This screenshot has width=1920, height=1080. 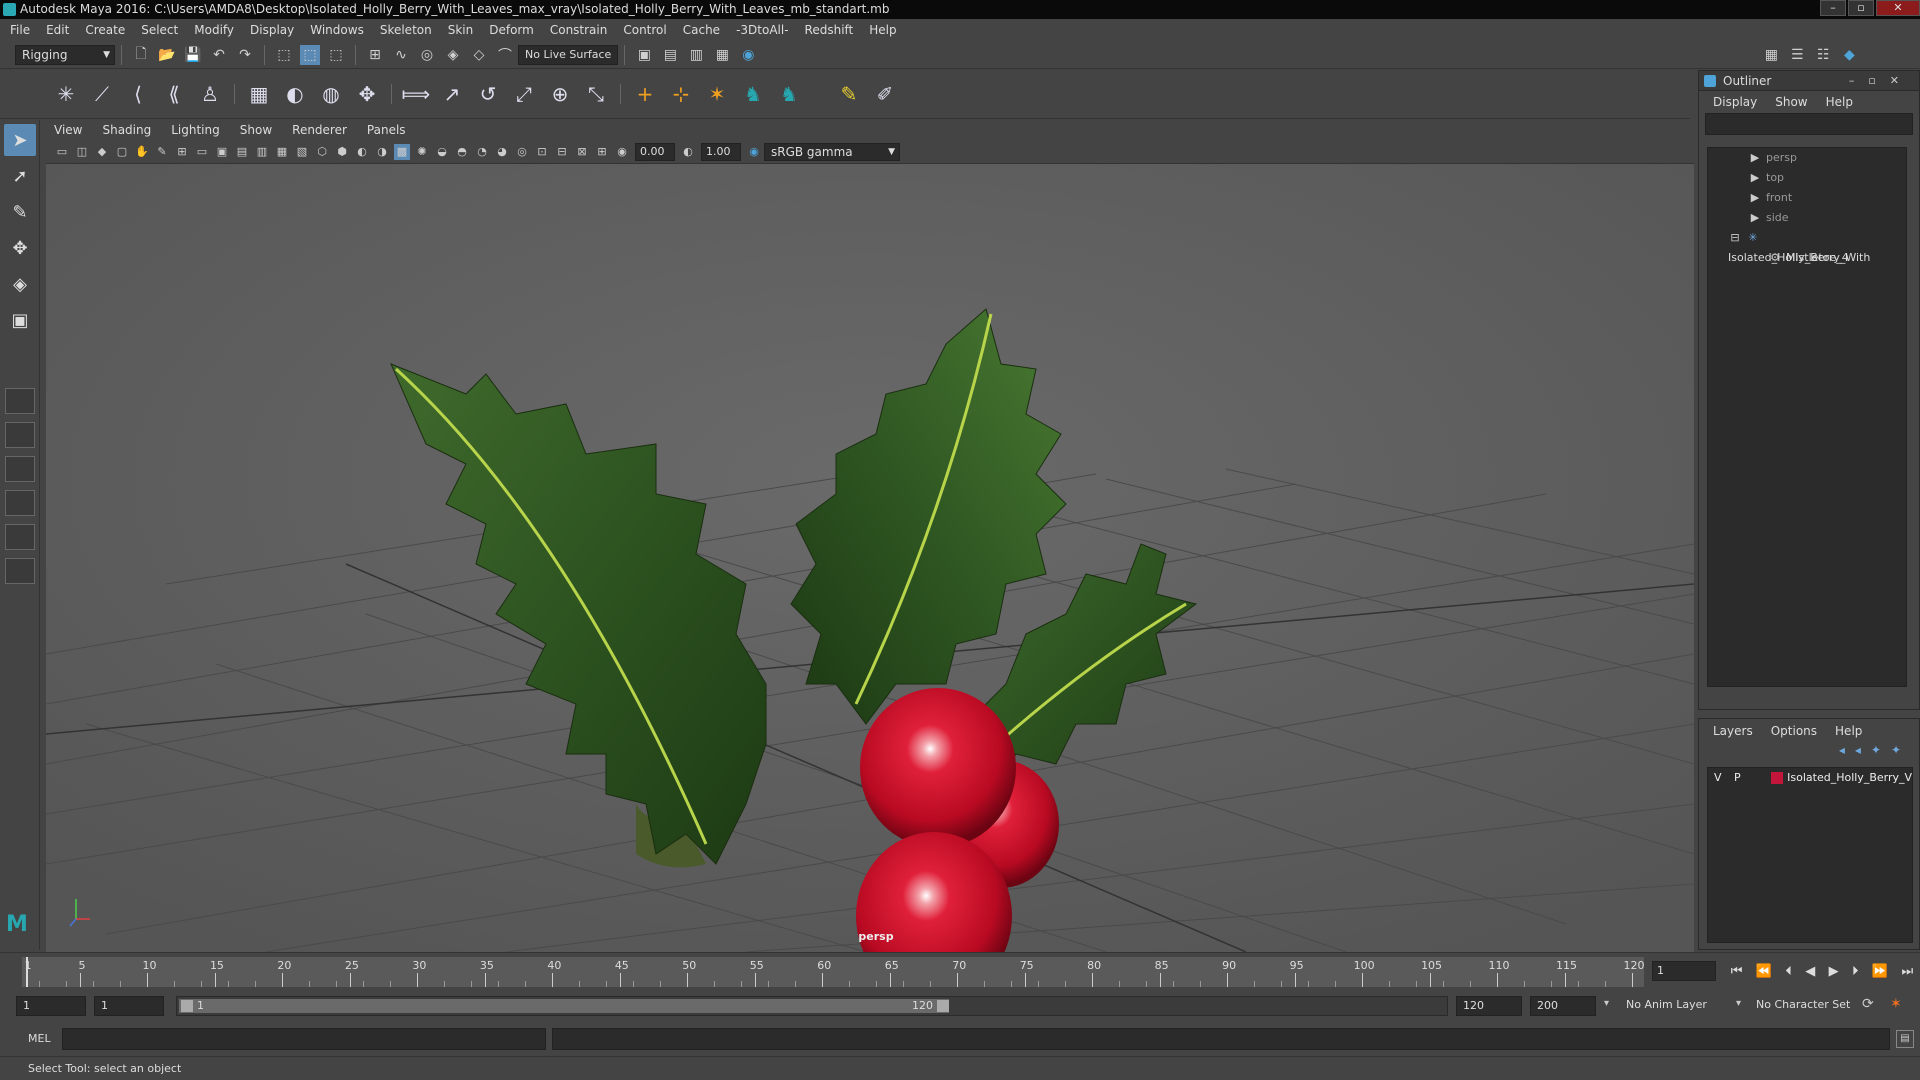 What do you see at coordinates (754, 152) in the screenshot?
I see `color-management-icon: ◉` at bounding box center [754, 152].